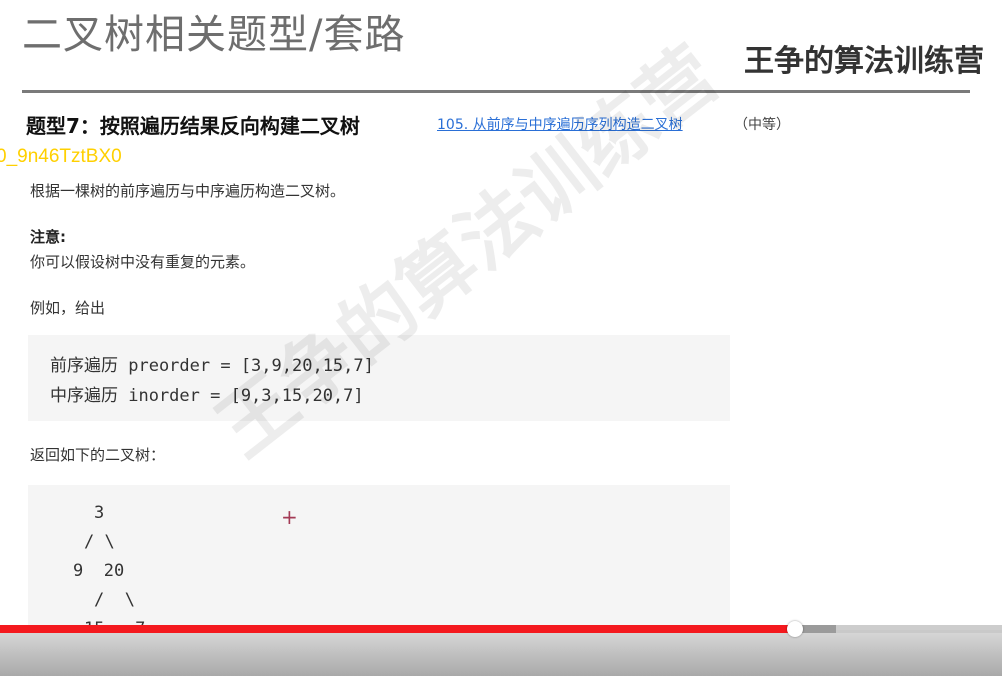 Image resolution: width=1002 pixels, height=676 pixels. I want to click on problem-description: 根据一棵树的前序遍历与中序遍历构造二叉树。, so click(188, 191).